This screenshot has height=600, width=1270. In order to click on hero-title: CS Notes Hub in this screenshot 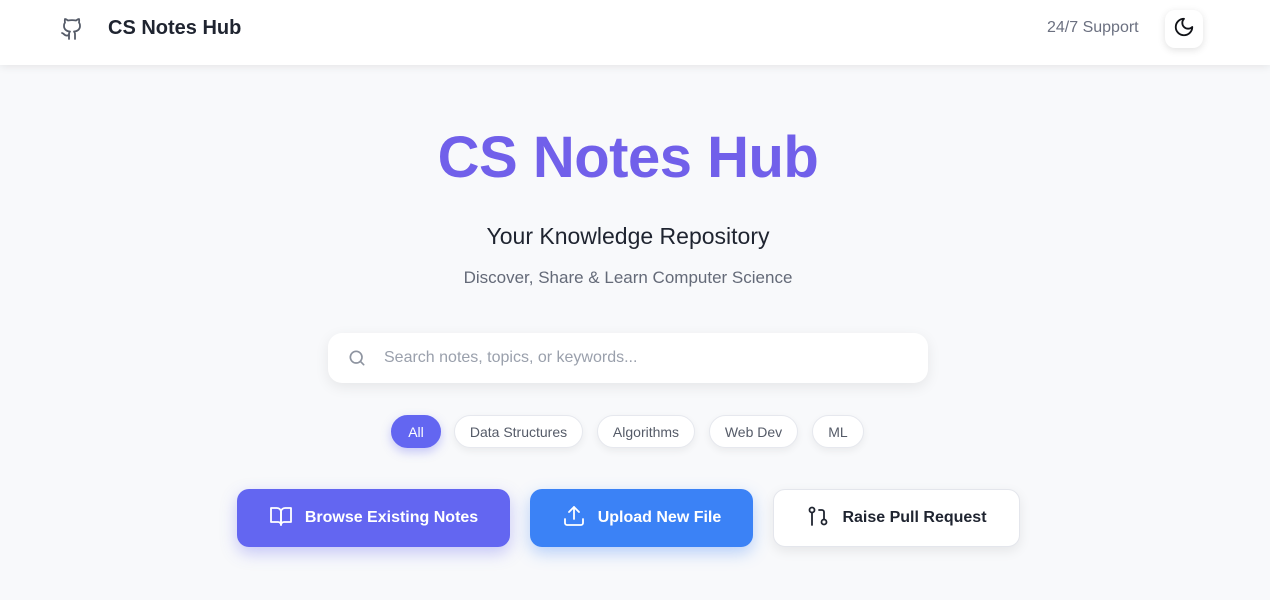, I will do `click(628, 157)`.